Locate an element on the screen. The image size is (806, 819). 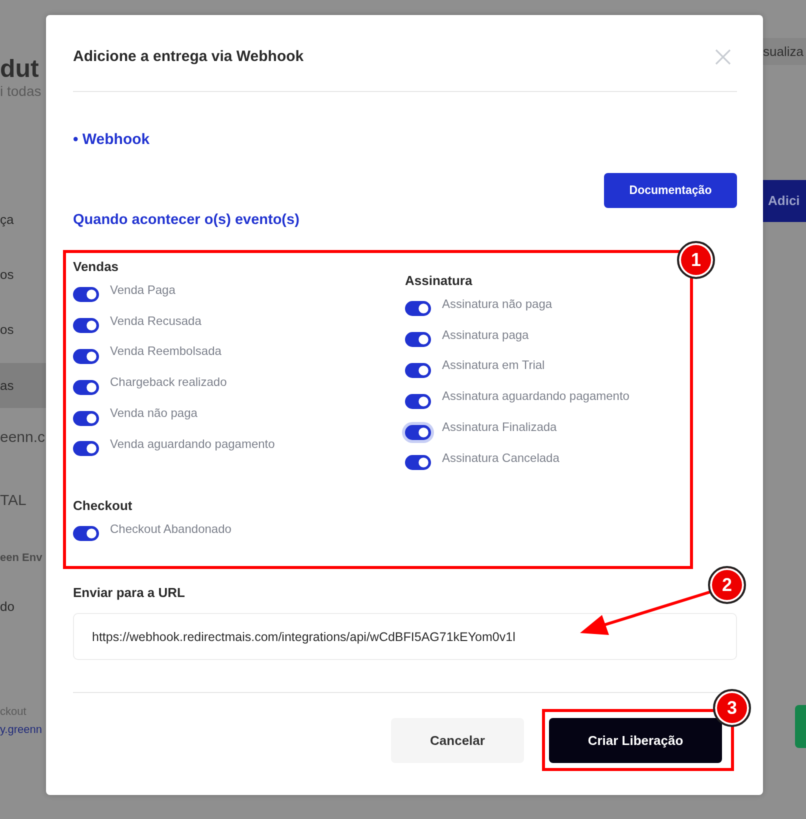
annotation-badge: 2 is located at coordinates (727, 585).